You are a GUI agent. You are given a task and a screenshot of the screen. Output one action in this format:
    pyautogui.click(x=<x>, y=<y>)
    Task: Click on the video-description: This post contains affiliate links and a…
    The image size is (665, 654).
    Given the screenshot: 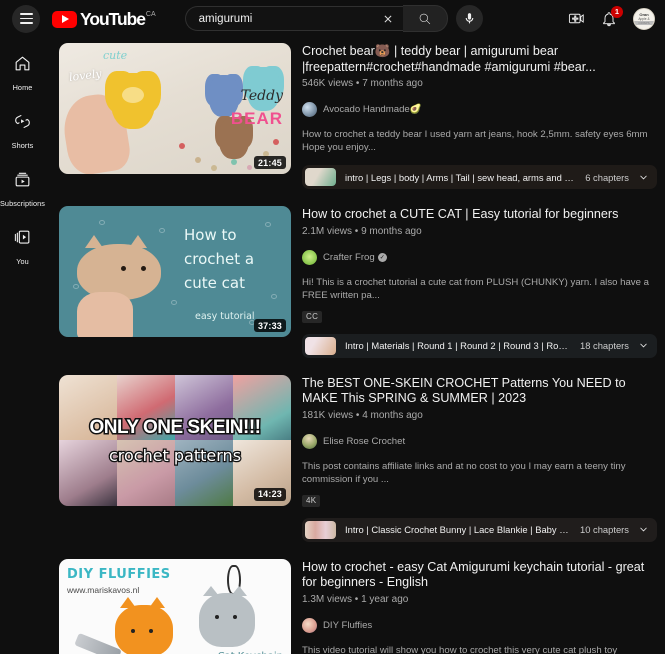 What is the action you would take?
    pyautogui.click(x=464, y=472)
    